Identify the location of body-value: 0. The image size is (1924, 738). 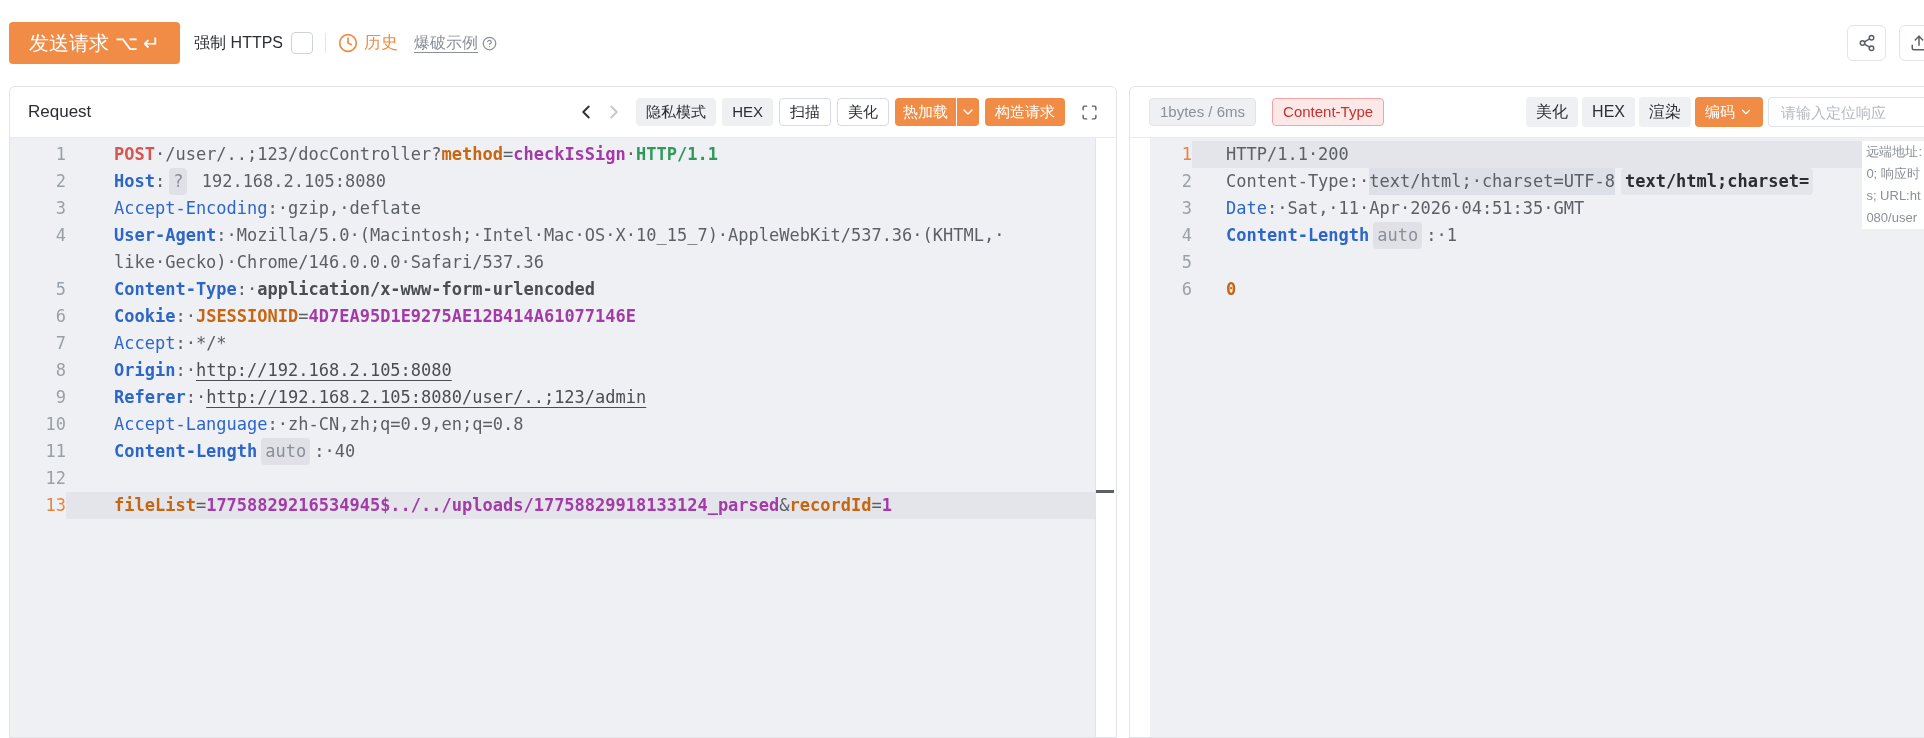
(1231, 289).